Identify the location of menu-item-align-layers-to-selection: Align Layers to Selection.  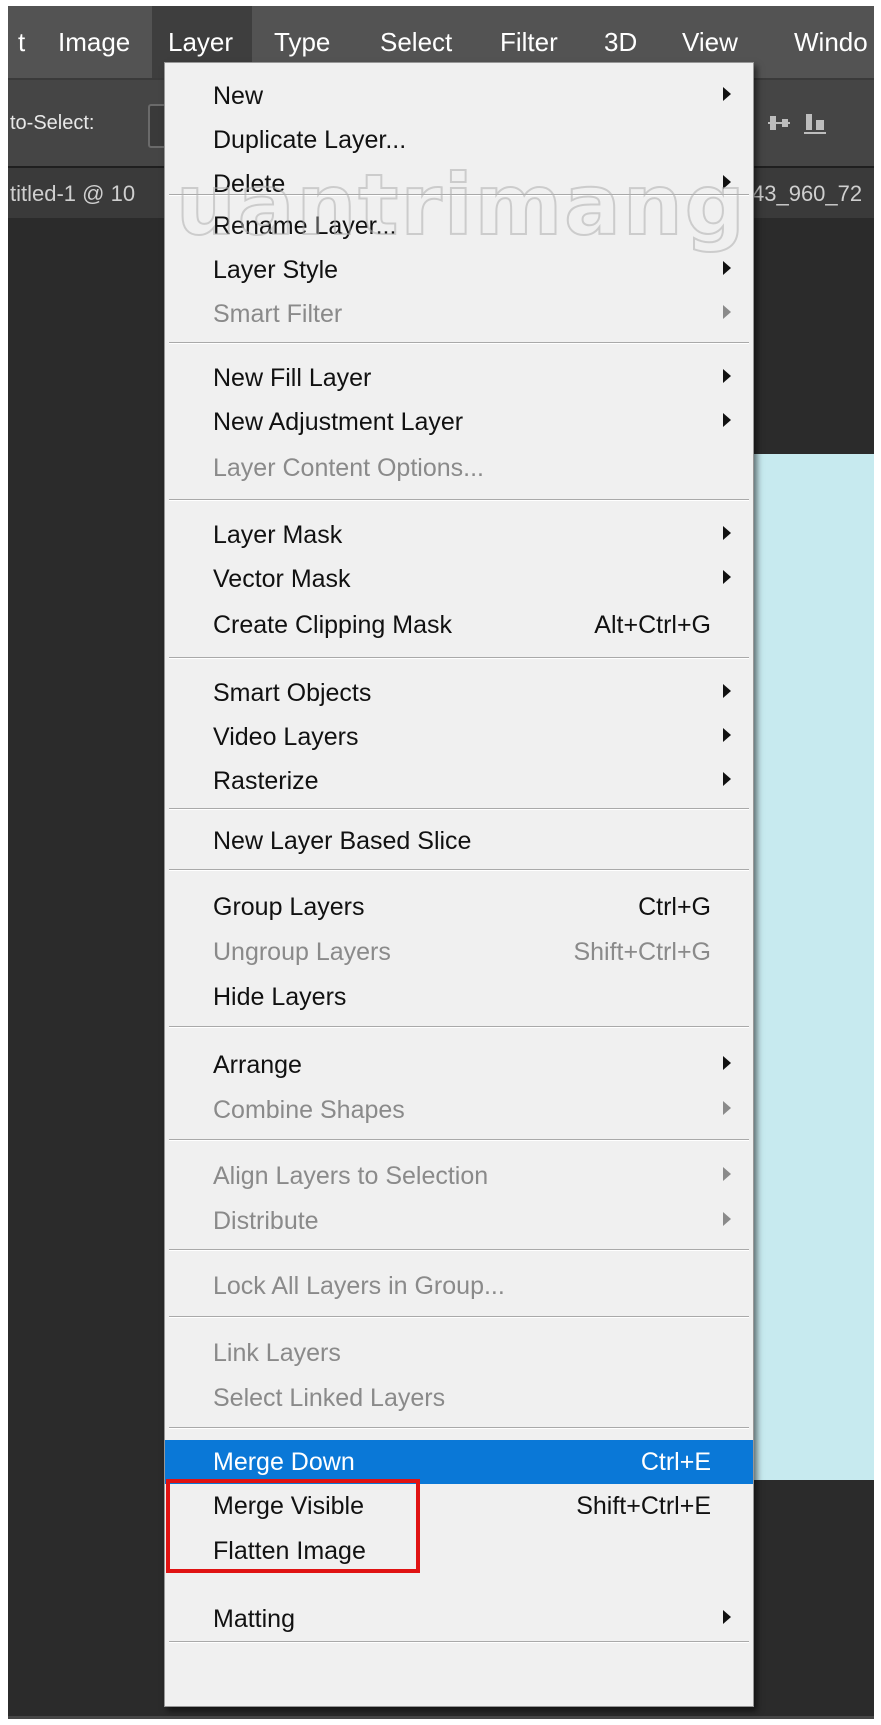
(459, 1176).